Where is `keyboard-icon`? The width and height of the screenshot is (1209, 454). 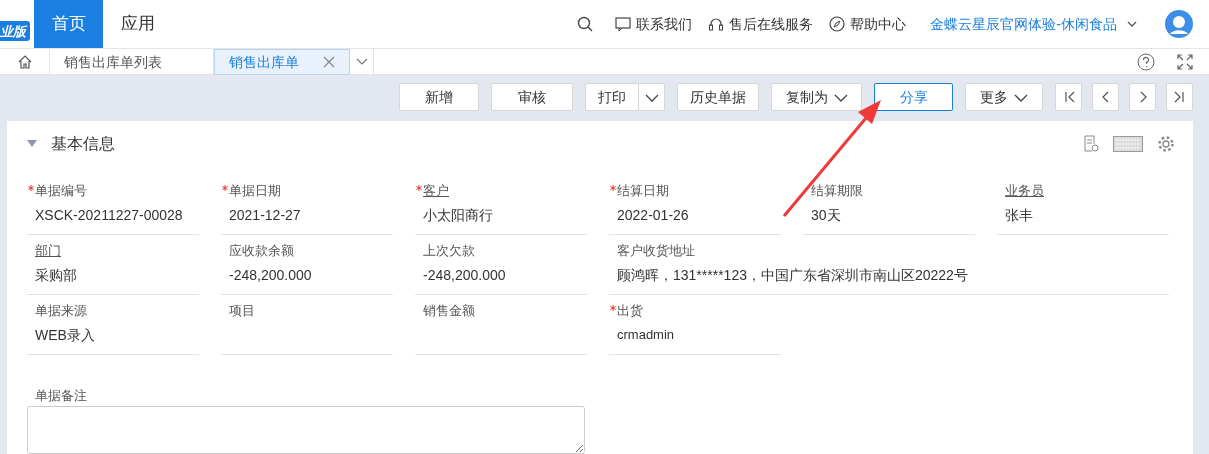
keyboard-icon is located at coordinates (1128, 144).